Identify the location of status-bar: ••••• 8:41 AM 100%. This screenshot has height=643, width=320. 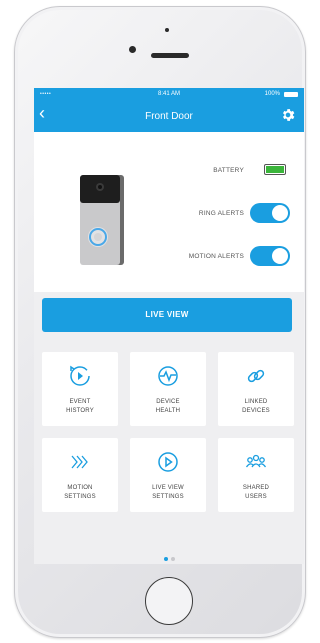
(169, 95).